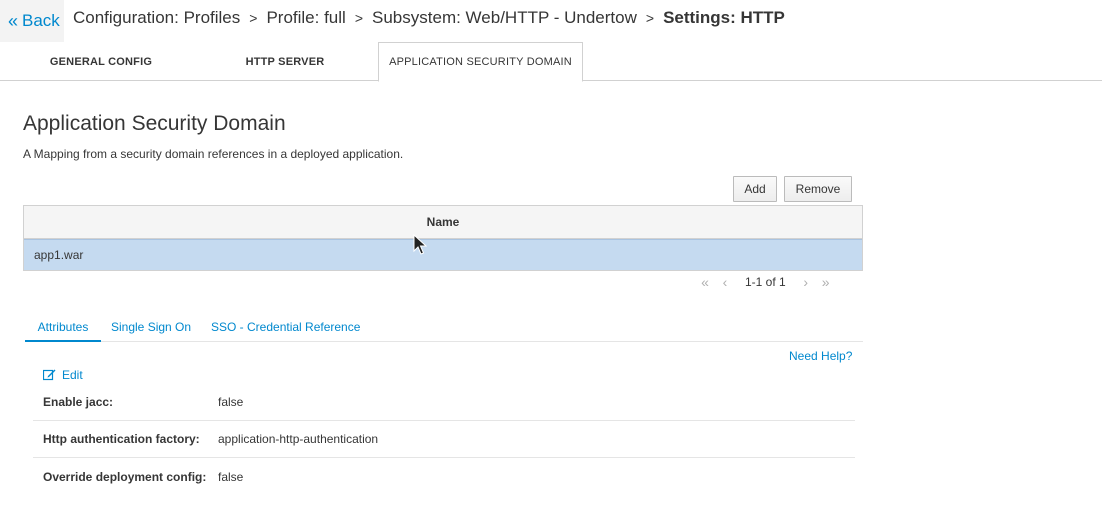 The height and width of the screenshot is (516, 1102). I want to click on tab-http-server: HTTP SERVER, so click(285, 61).